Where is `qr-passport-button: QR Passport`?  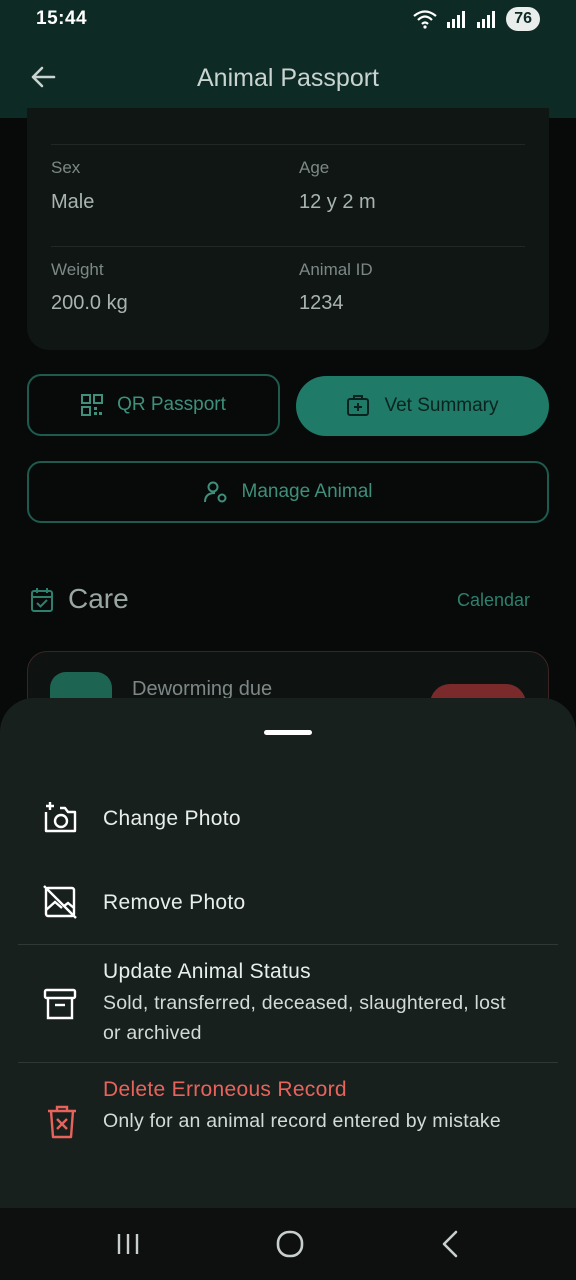
qr-passport-button: QR Passport is located at coordinates (153, 405).